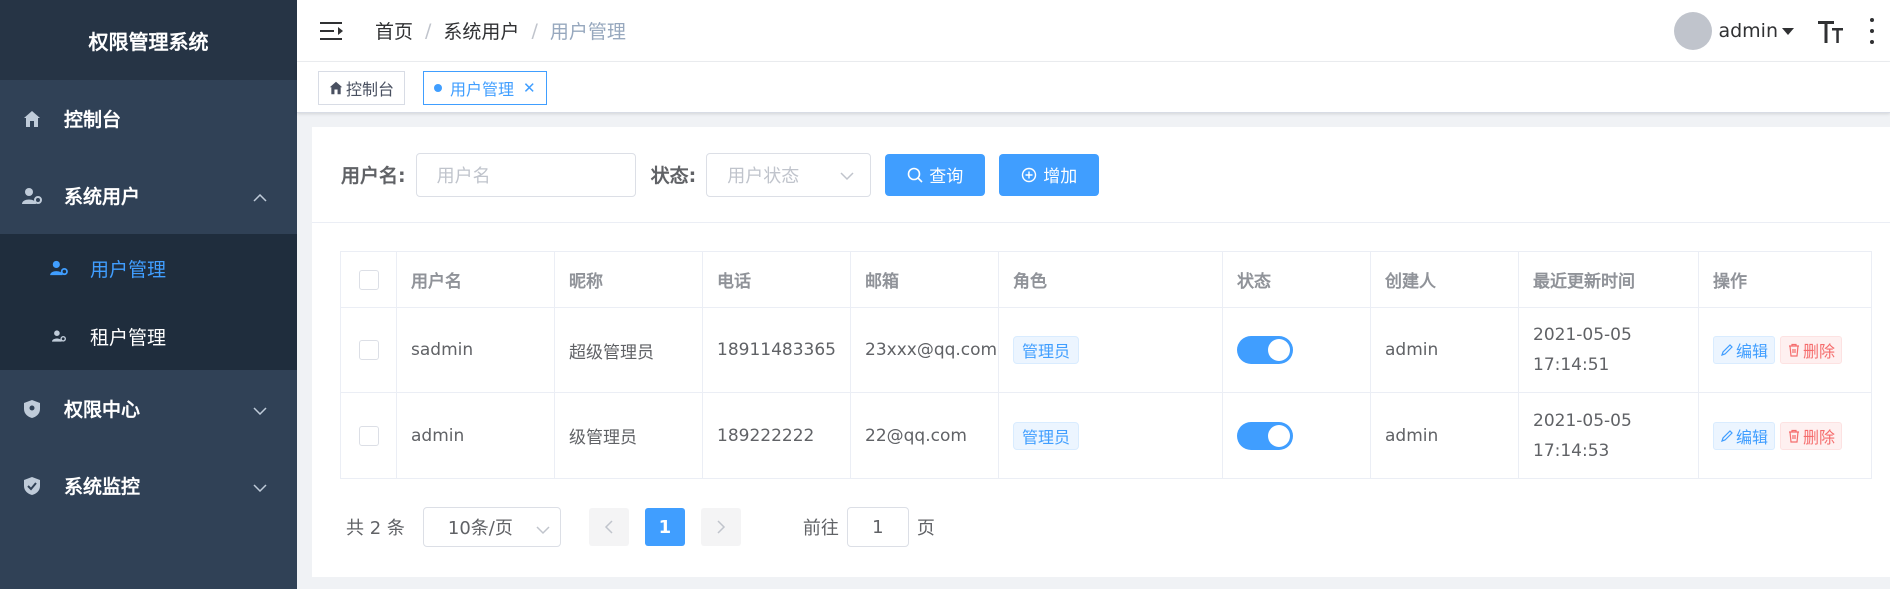 The image size is (1890, 589). Describe the element at coordinates (394, 30) in the screenshot. I see `breadcrumb-home: 首页` at that location.